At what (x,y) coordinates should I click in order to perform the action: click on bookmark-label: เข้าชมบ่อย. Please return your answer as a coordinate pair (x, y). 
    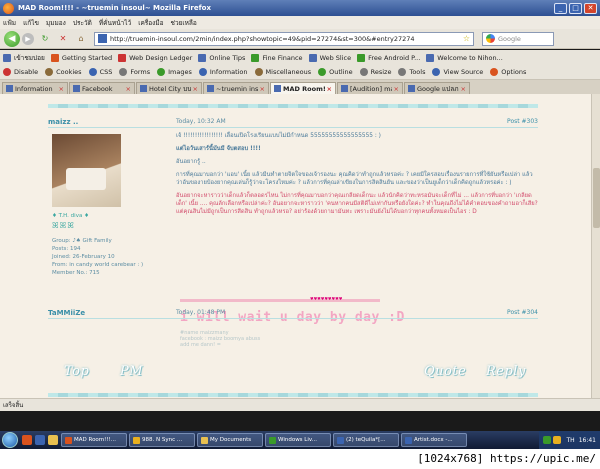
    Looking at the image, I should click on (29, 57).